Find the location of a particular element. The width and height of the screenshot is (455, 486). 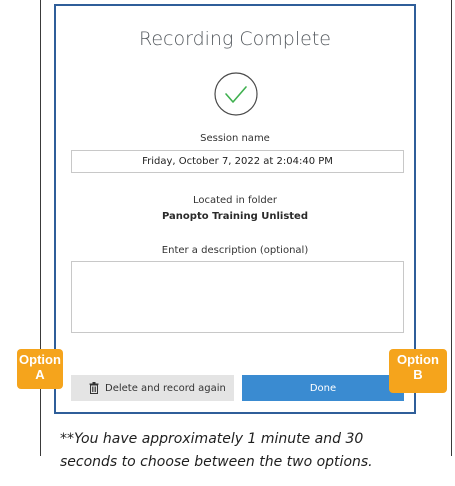

folder-label: Located in folder is located at coordinates (235, 200).